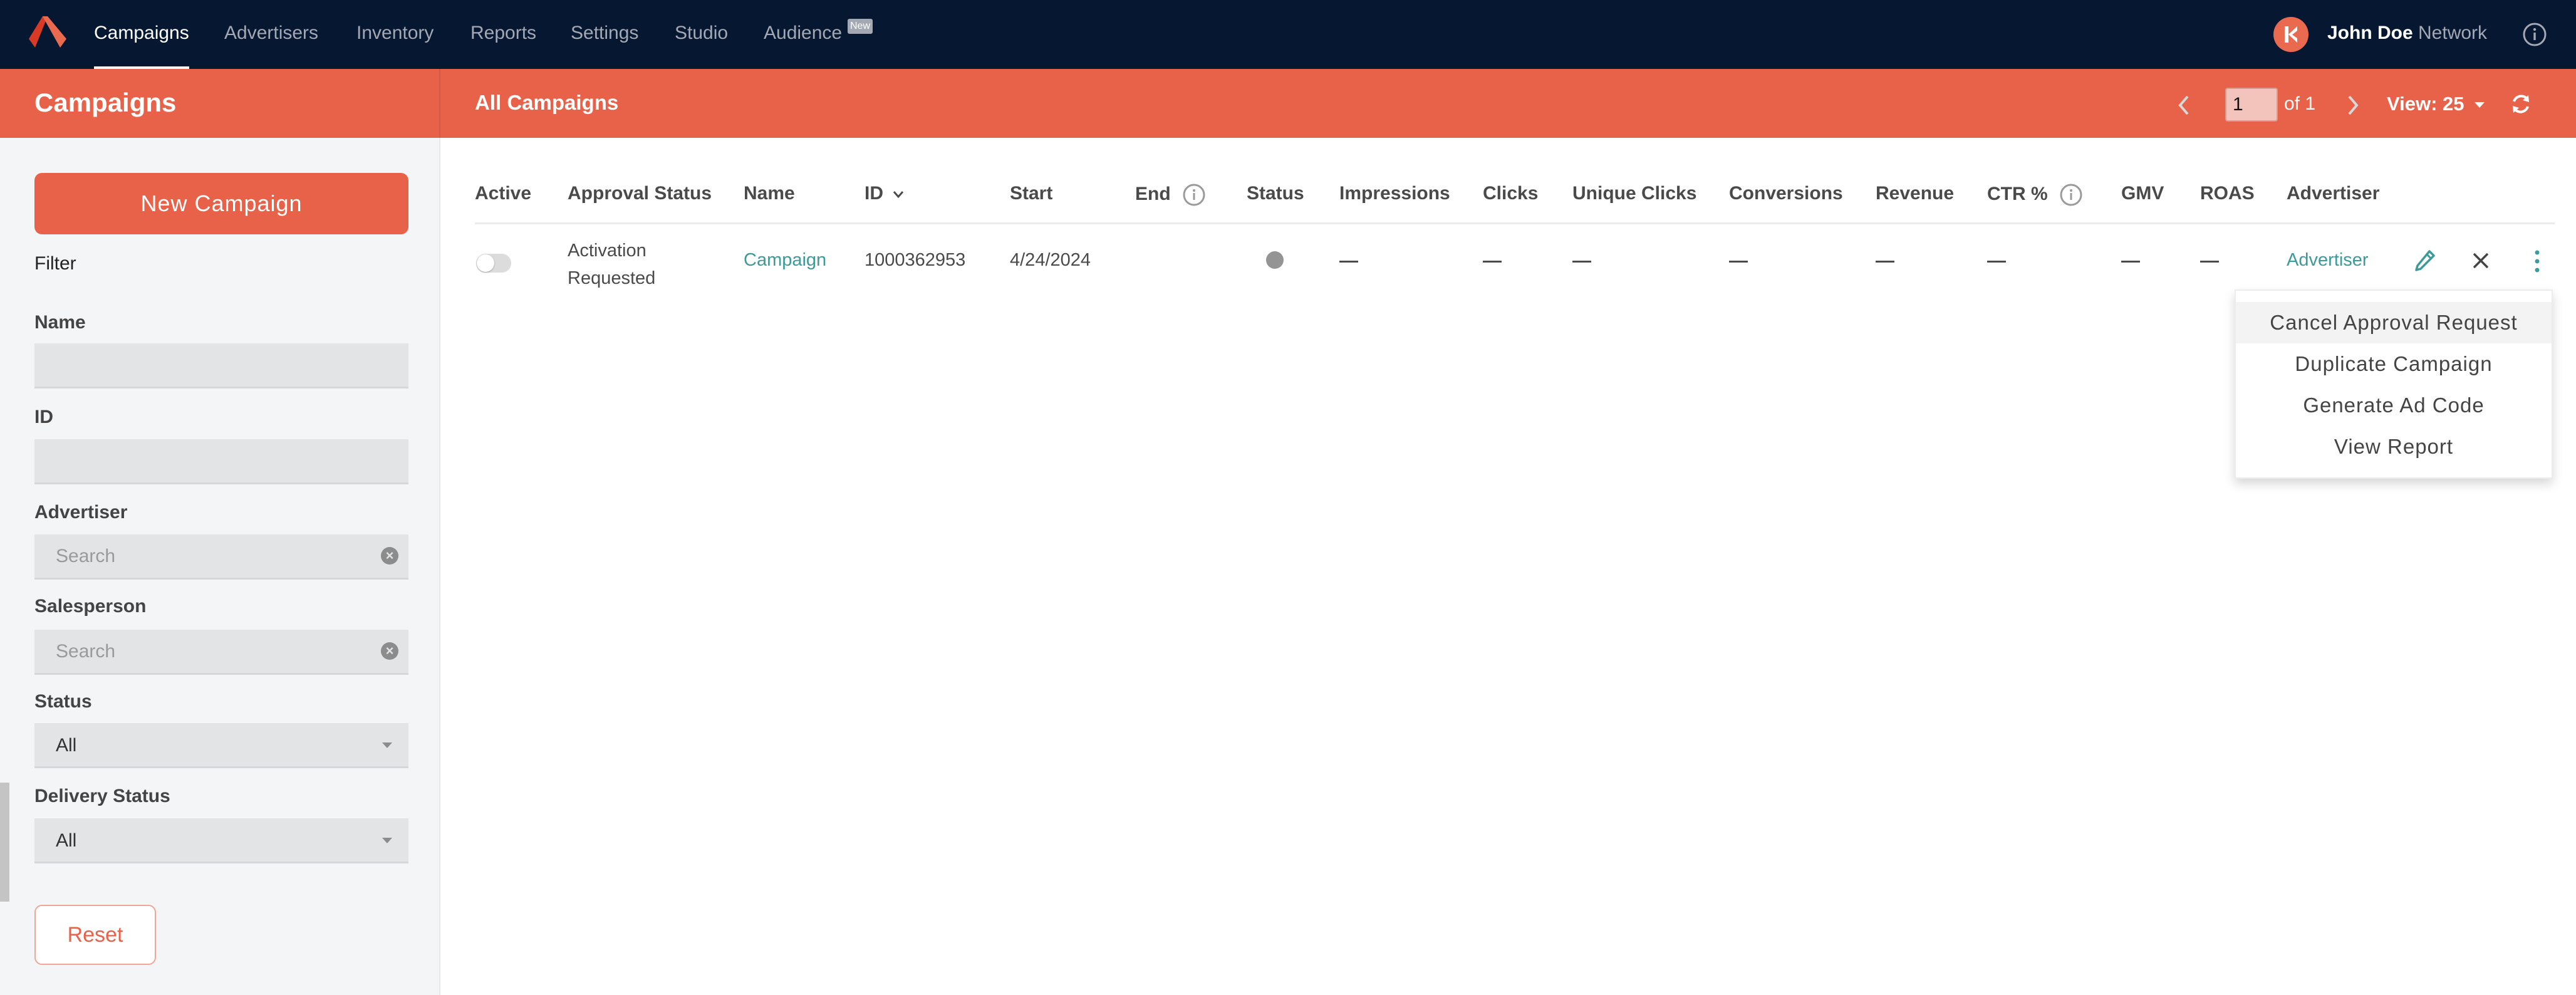 This screenshot has width=2576, height=995. I want to click on view-label: View: 25, so click(2425, 104).